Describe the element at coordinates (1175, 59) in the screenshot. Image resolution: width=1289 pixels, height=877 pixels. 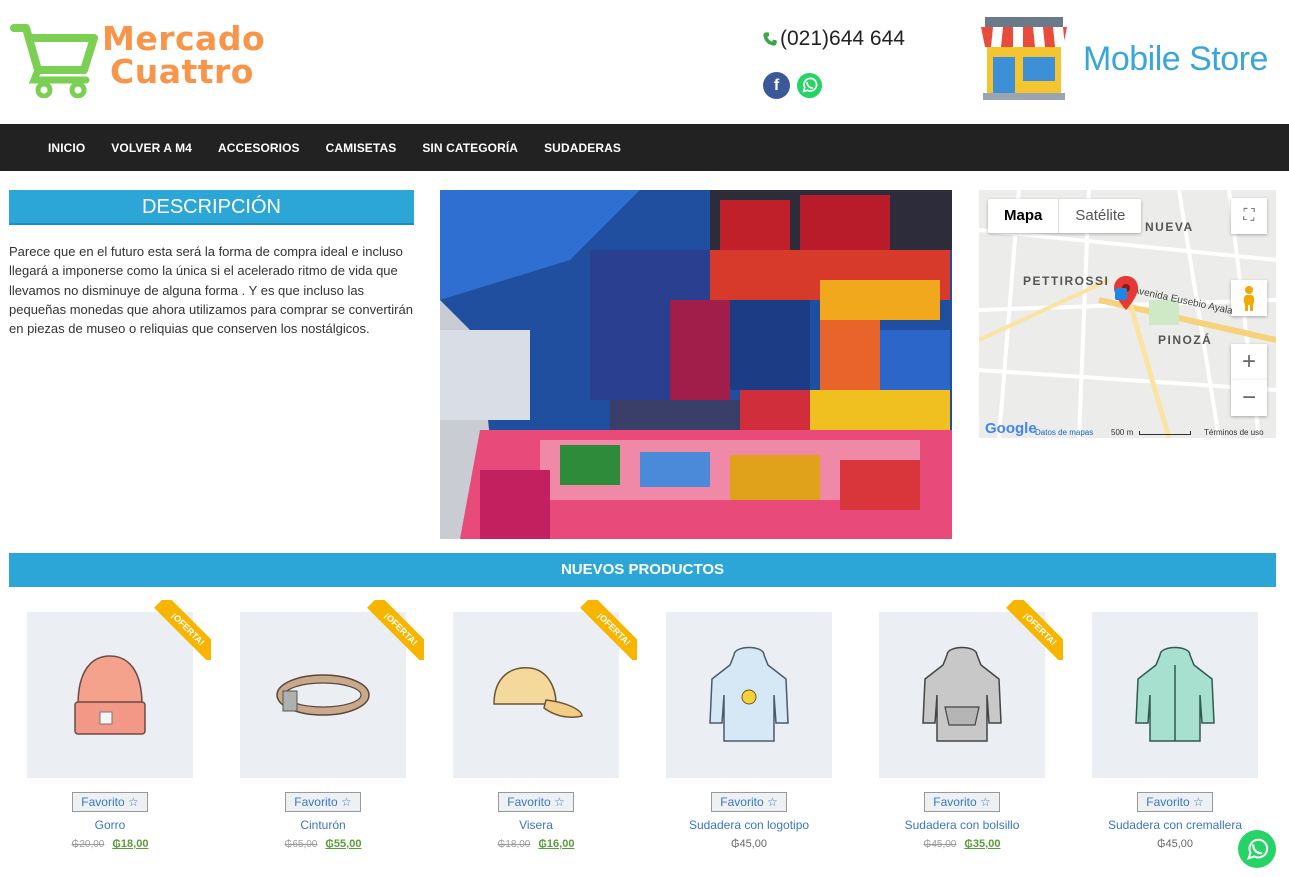
I see `store-name: Mobile Store` at that location.